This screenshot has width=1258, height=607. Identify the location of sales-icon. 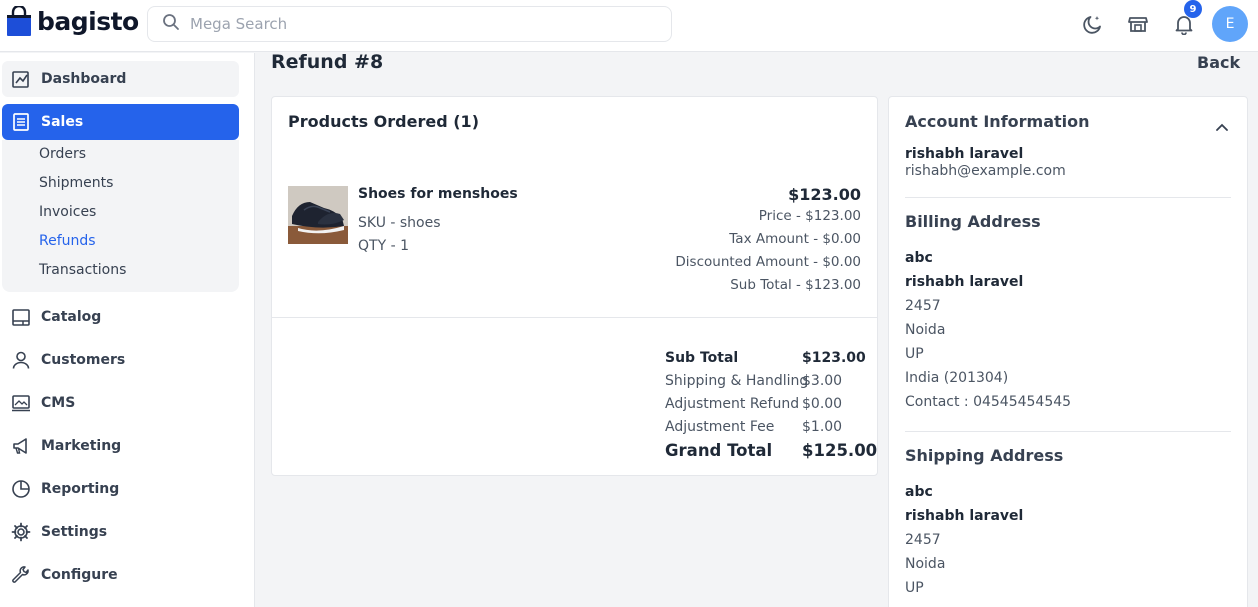
(21, 122).